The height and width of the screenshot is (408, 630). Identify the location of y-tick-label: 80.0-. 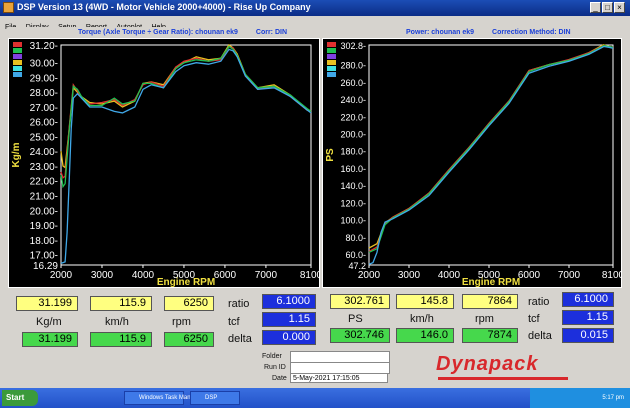
(355, 238).